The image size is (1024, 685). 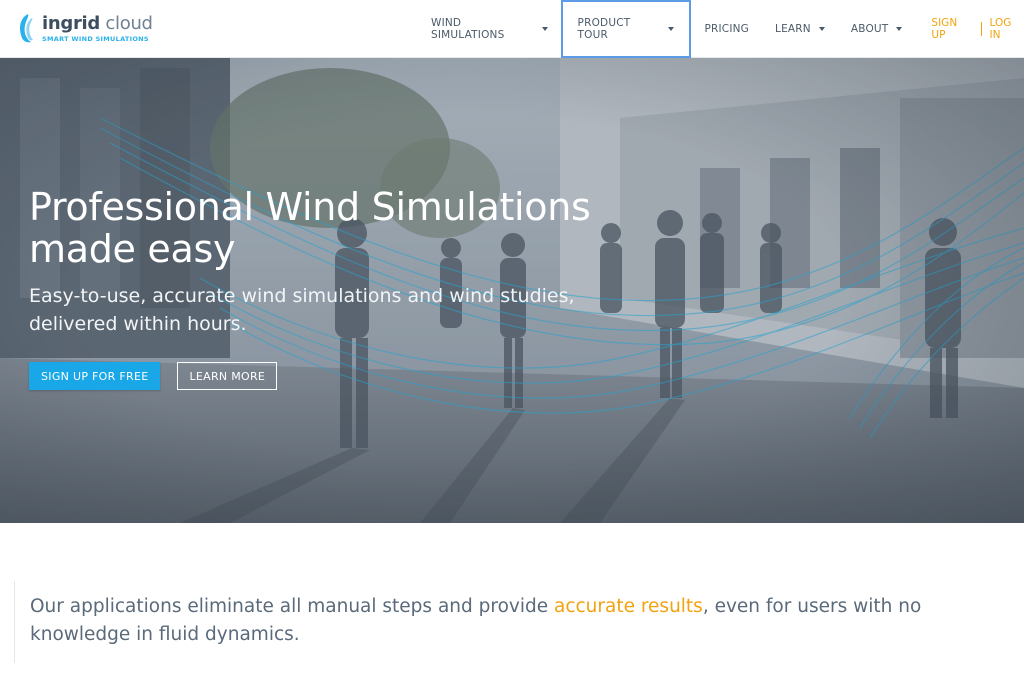 I want to click on logo-wordmark: ingrid cloud SMART WIND SIMULATIONS, so click(x=97, y=27).